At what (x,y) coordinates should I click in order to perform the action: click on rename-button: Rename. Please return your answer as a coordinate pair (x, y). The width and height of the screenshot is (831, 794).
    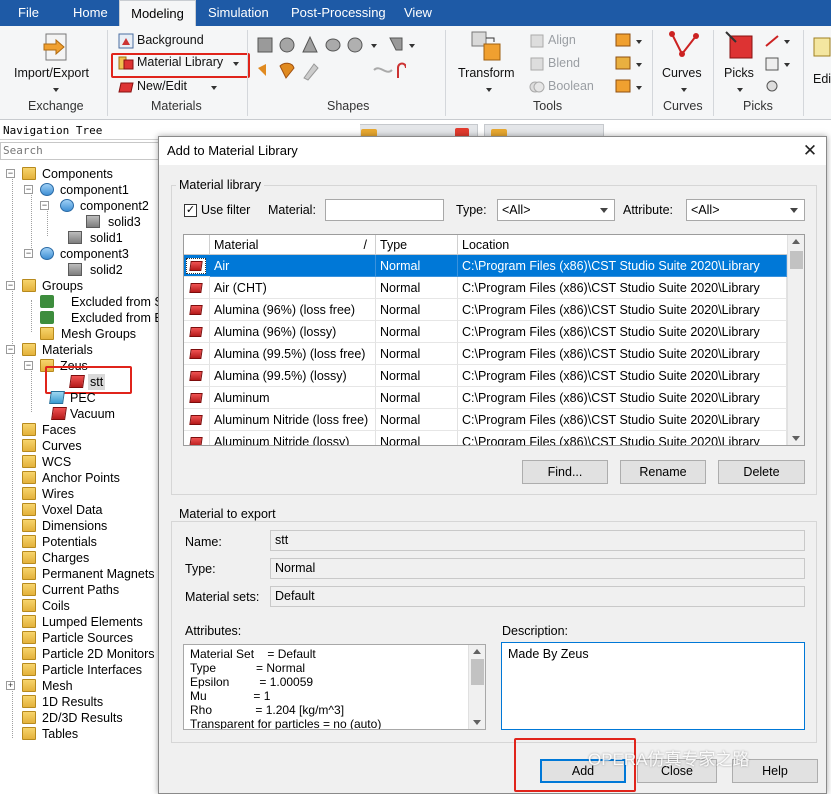
    Looking at the image, I should click on (663, 472).